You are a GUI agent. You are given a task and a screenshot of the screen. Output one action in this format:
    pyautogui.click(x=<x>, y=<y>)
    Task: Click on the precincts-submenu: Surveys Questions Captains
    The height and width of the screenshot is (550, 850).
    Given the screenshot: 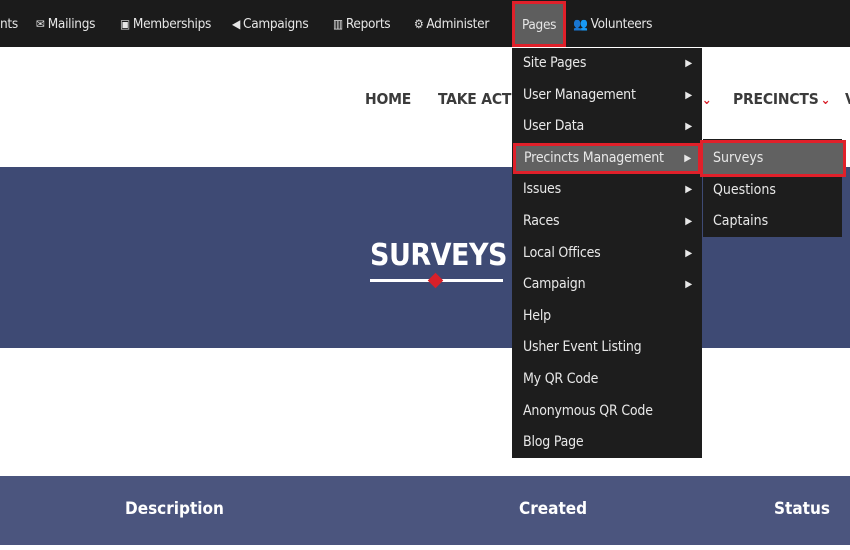 What is the action you would take?
    pyautogui.click(x=773, y=188)
    